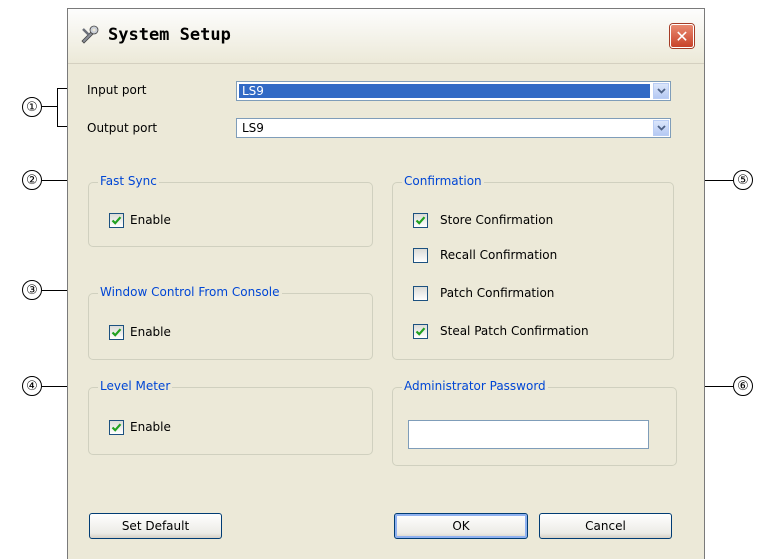 The image size is (767, 559). Describe the element at coordinates (253, 91) in the screenshot. I see `input-port-value: LS9` at that location.